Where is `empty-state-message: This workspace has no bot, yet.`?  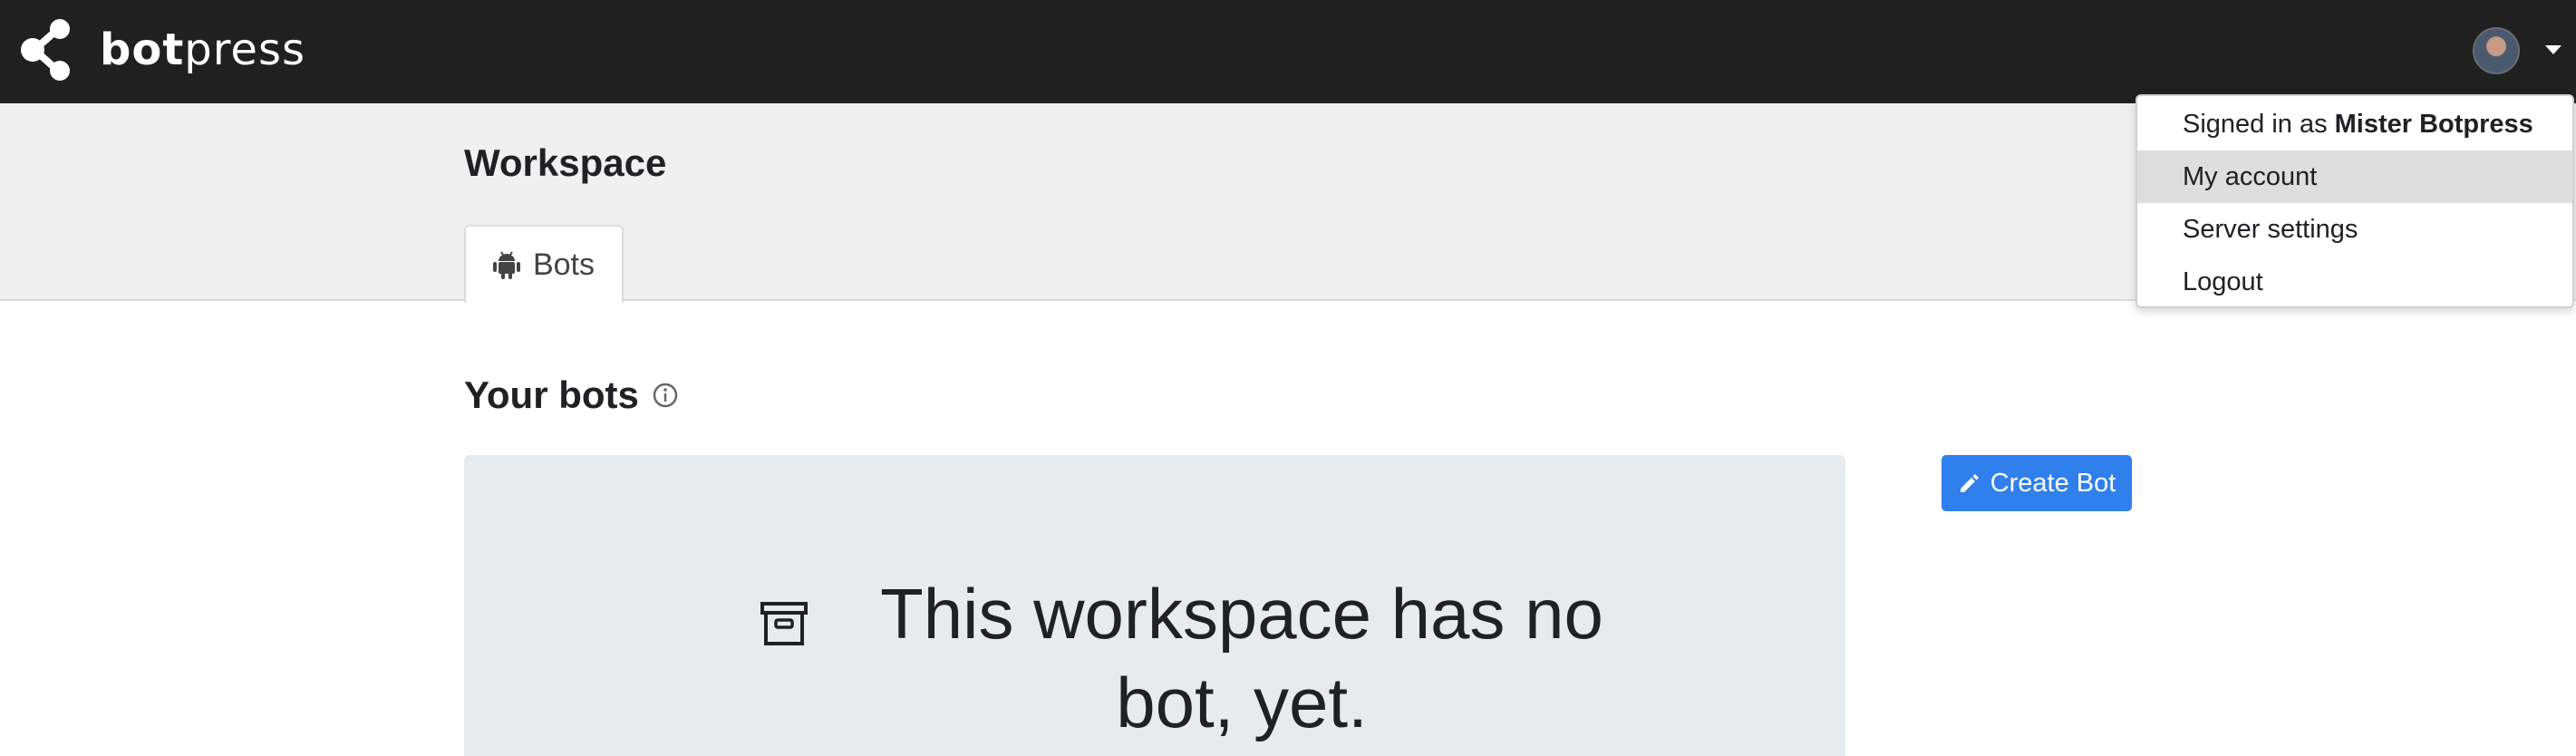
empty-state-message: This workspace has no bot, yet. is located at coordinates (1241, 658).